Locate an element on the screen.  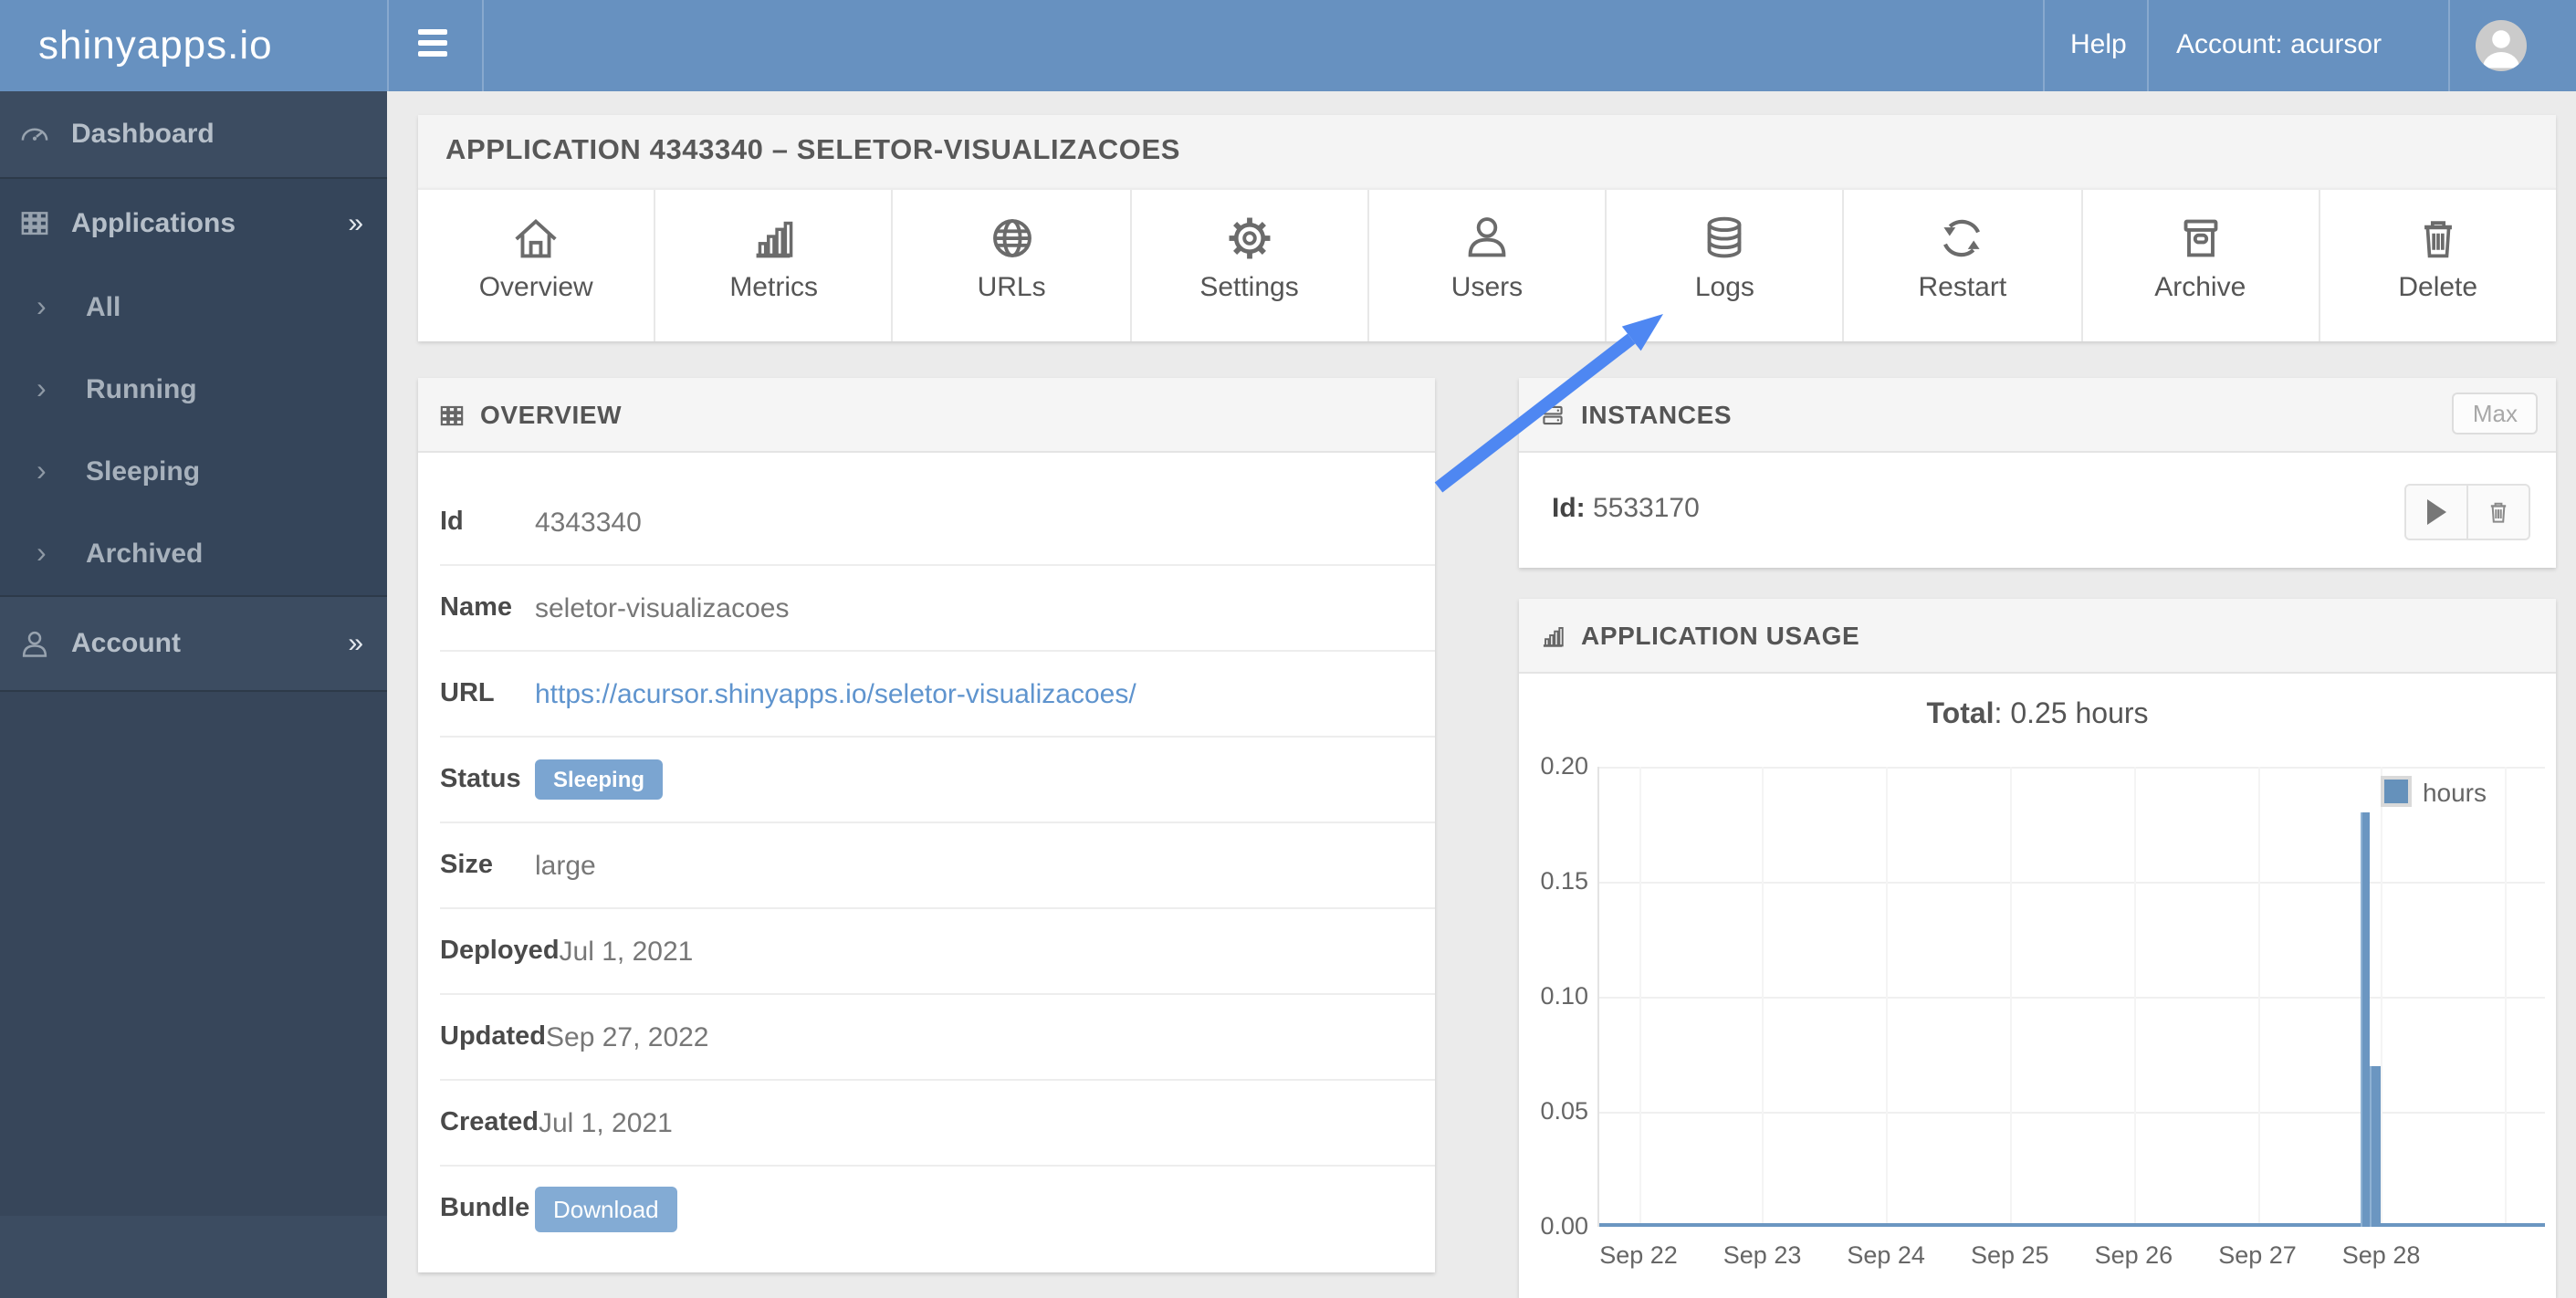
x-axis-tick-label: Sep 28 is located at coordinates (2381, 1255).